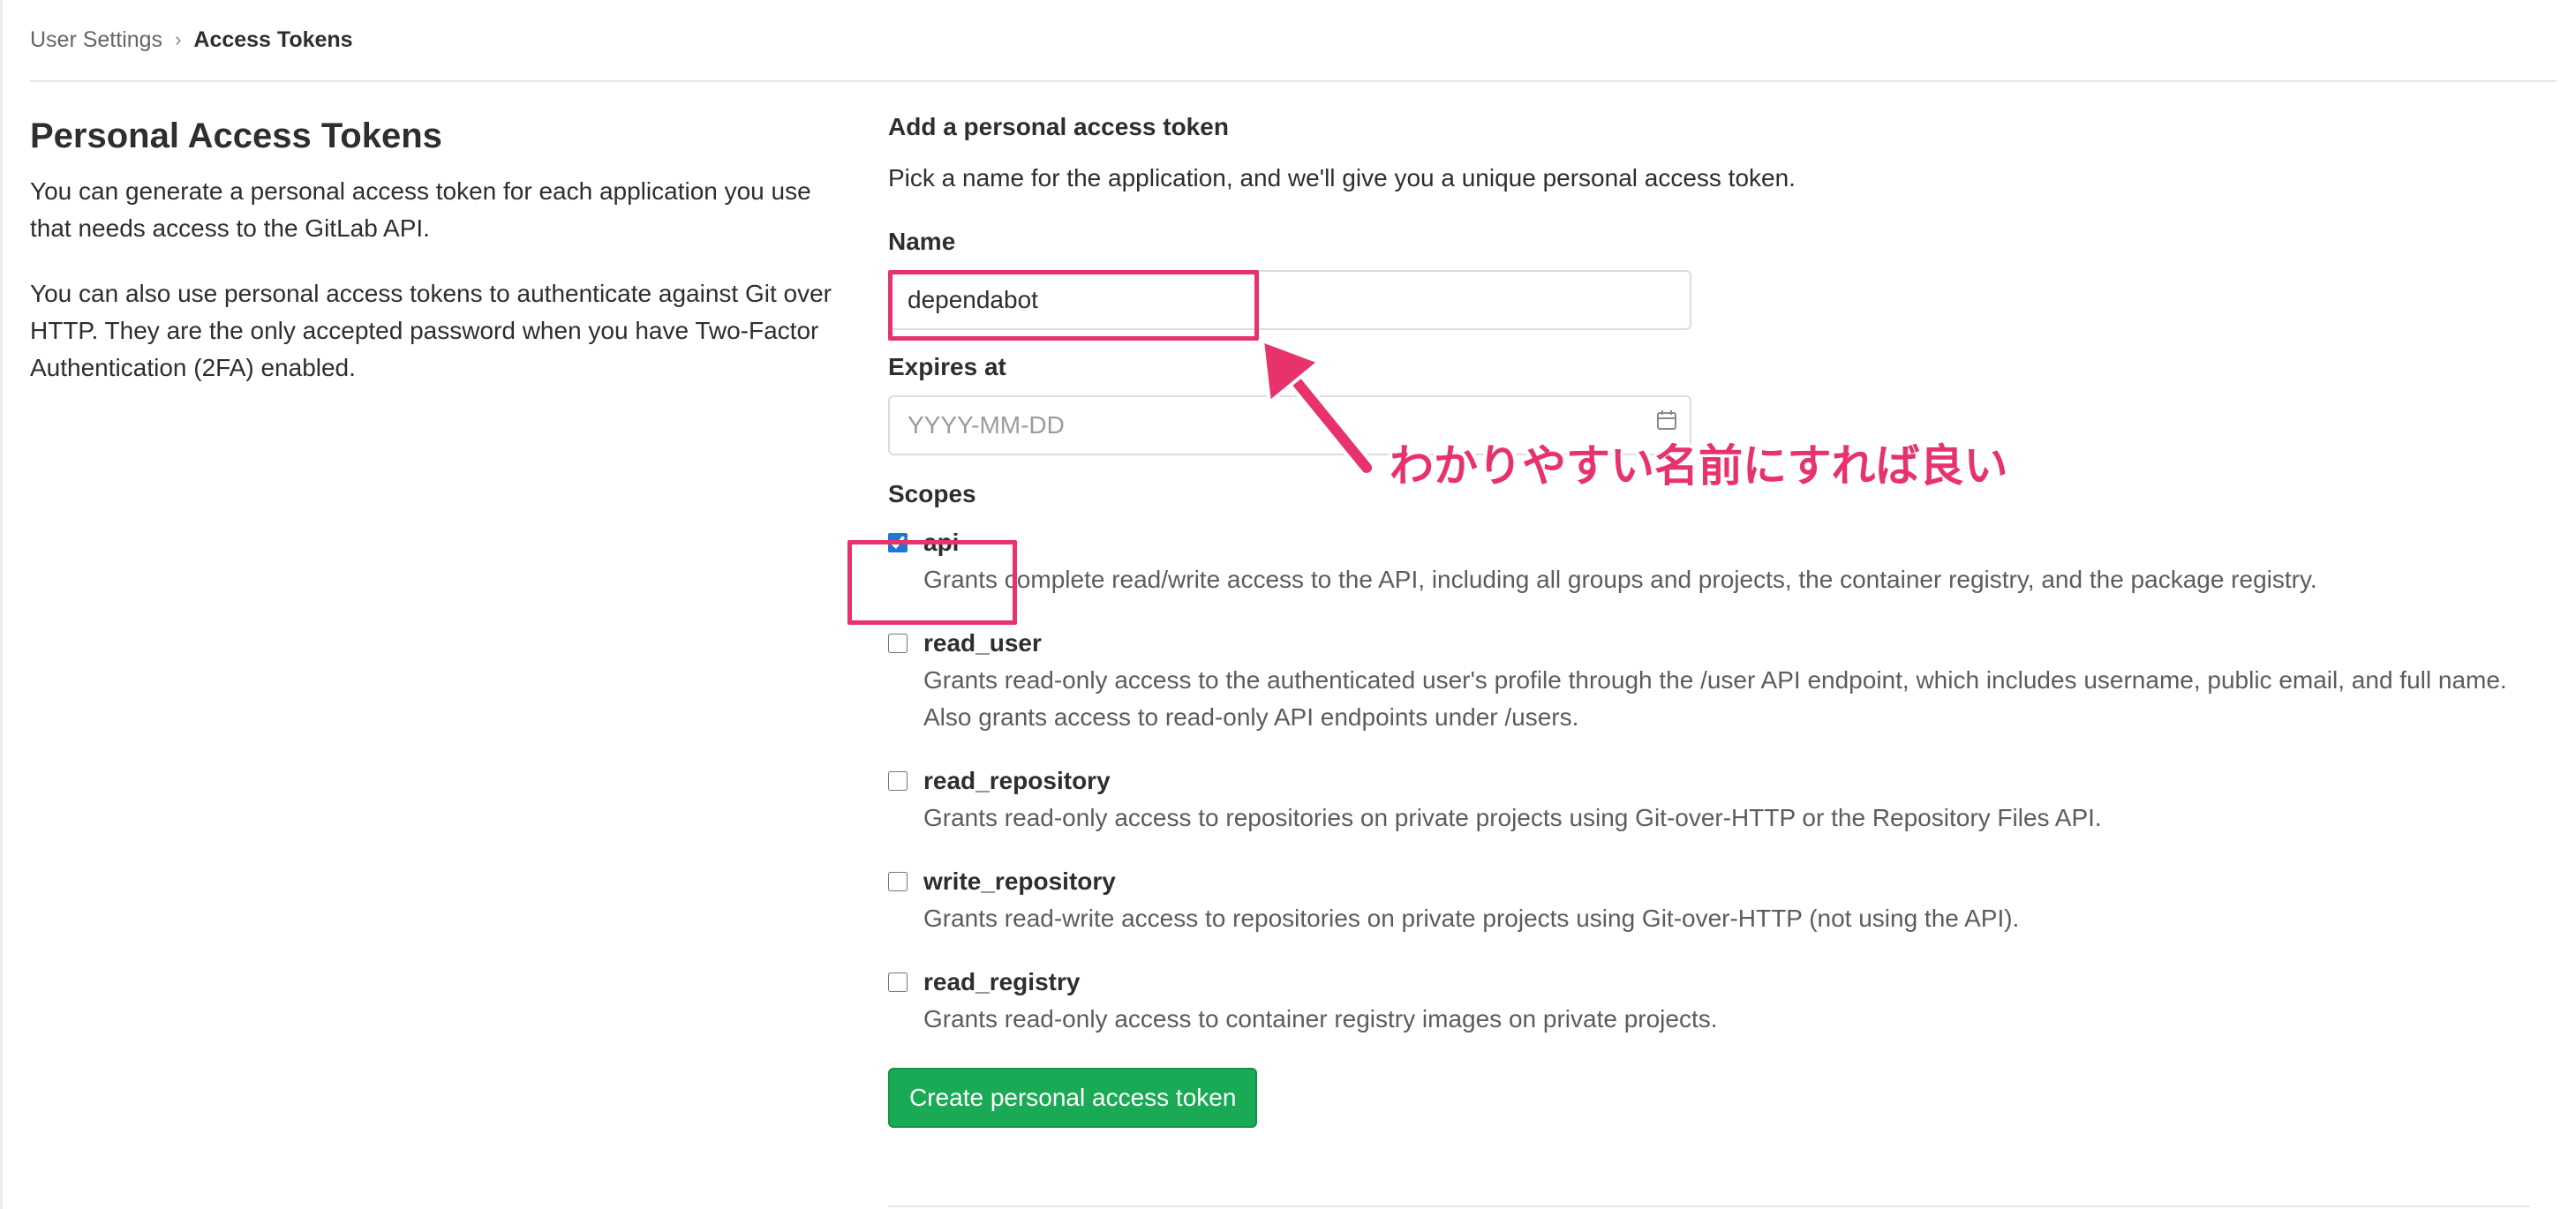  I want to click on form-heading: Add a personal access token, so click(1059, 126).